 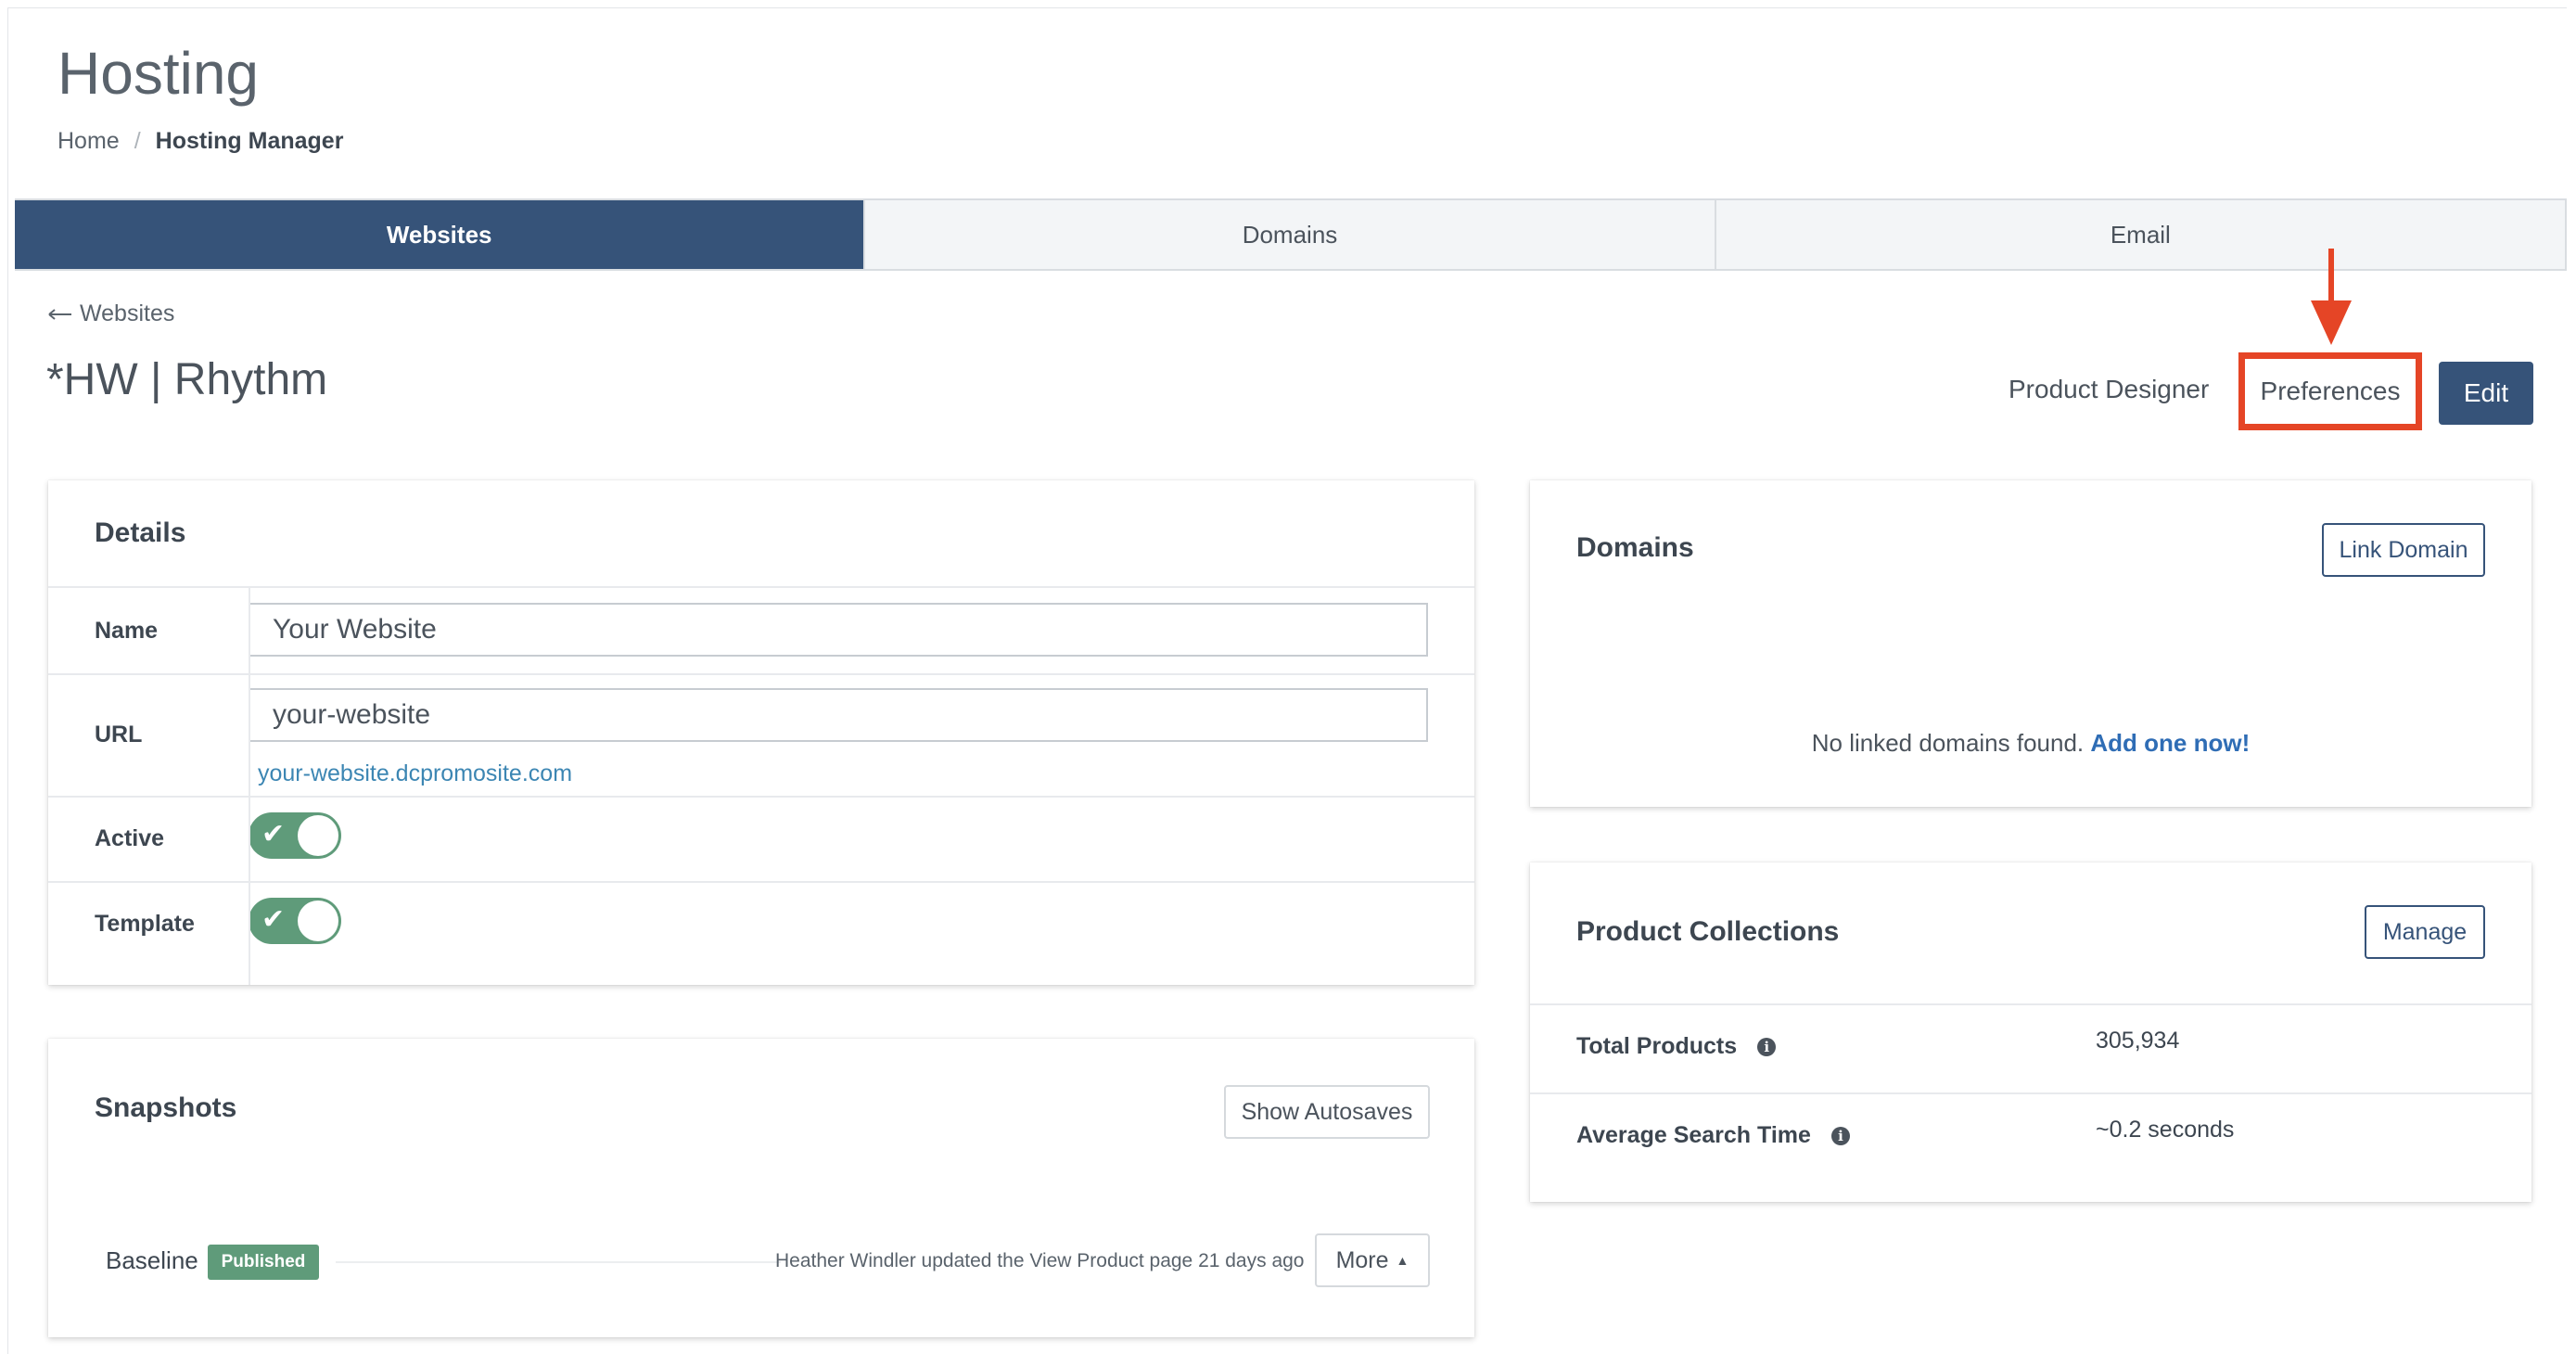 I want to click on active-toggle: ✔, so click(x=295, y=835).